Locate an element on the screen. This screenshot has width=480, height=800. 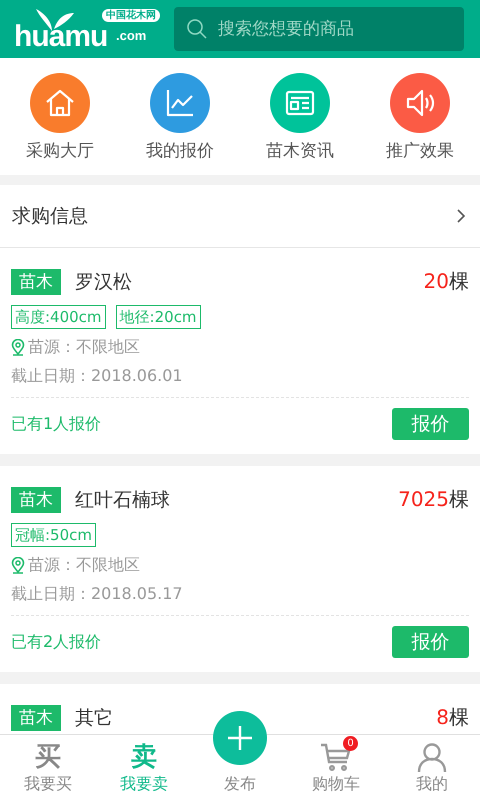
tab-item: 买 我要买 is located at coordinates (48, 767).